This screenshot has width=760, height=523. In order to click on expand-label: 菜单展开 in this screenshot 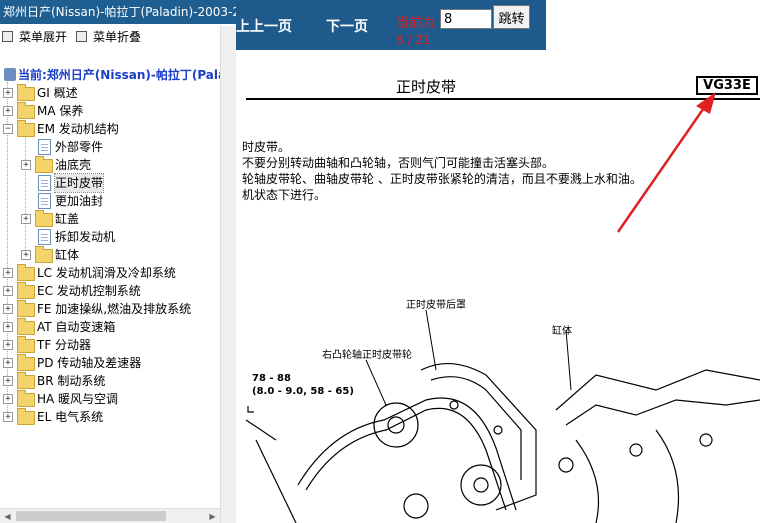, I will do `click(43, 37)`.